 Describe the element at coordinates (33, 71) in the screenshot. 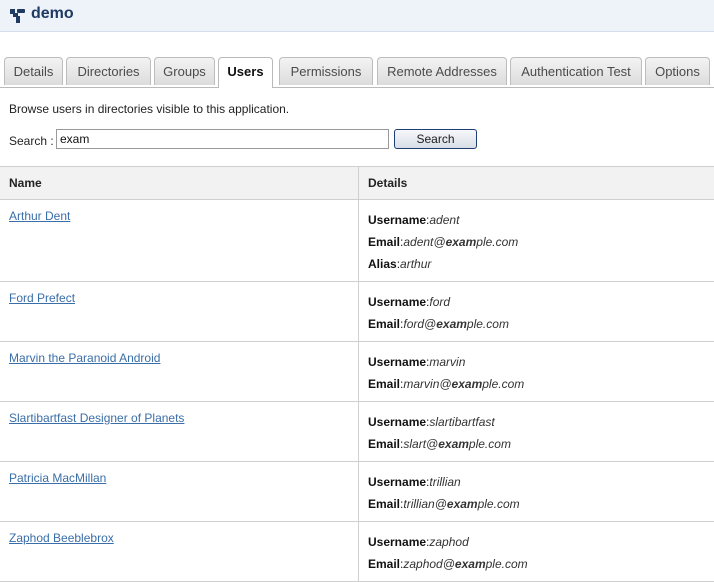

I see `tab-details: Details` at that location.